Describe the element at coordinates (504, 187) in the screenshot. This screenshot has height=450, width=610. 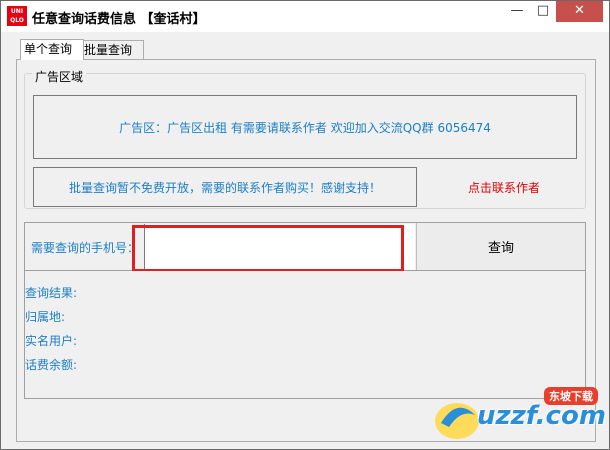
I see `contact-author-link: 点击联系作者` at that location.